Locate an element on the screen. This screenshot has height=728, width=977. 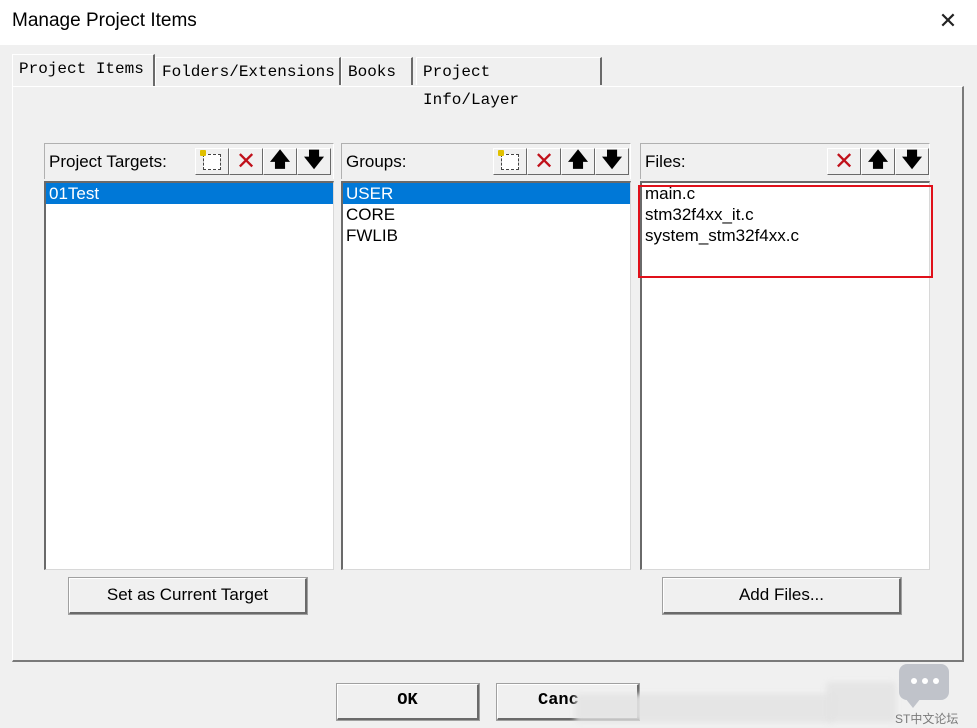
list-item: FWLIB is located at coordinates (486, 235).